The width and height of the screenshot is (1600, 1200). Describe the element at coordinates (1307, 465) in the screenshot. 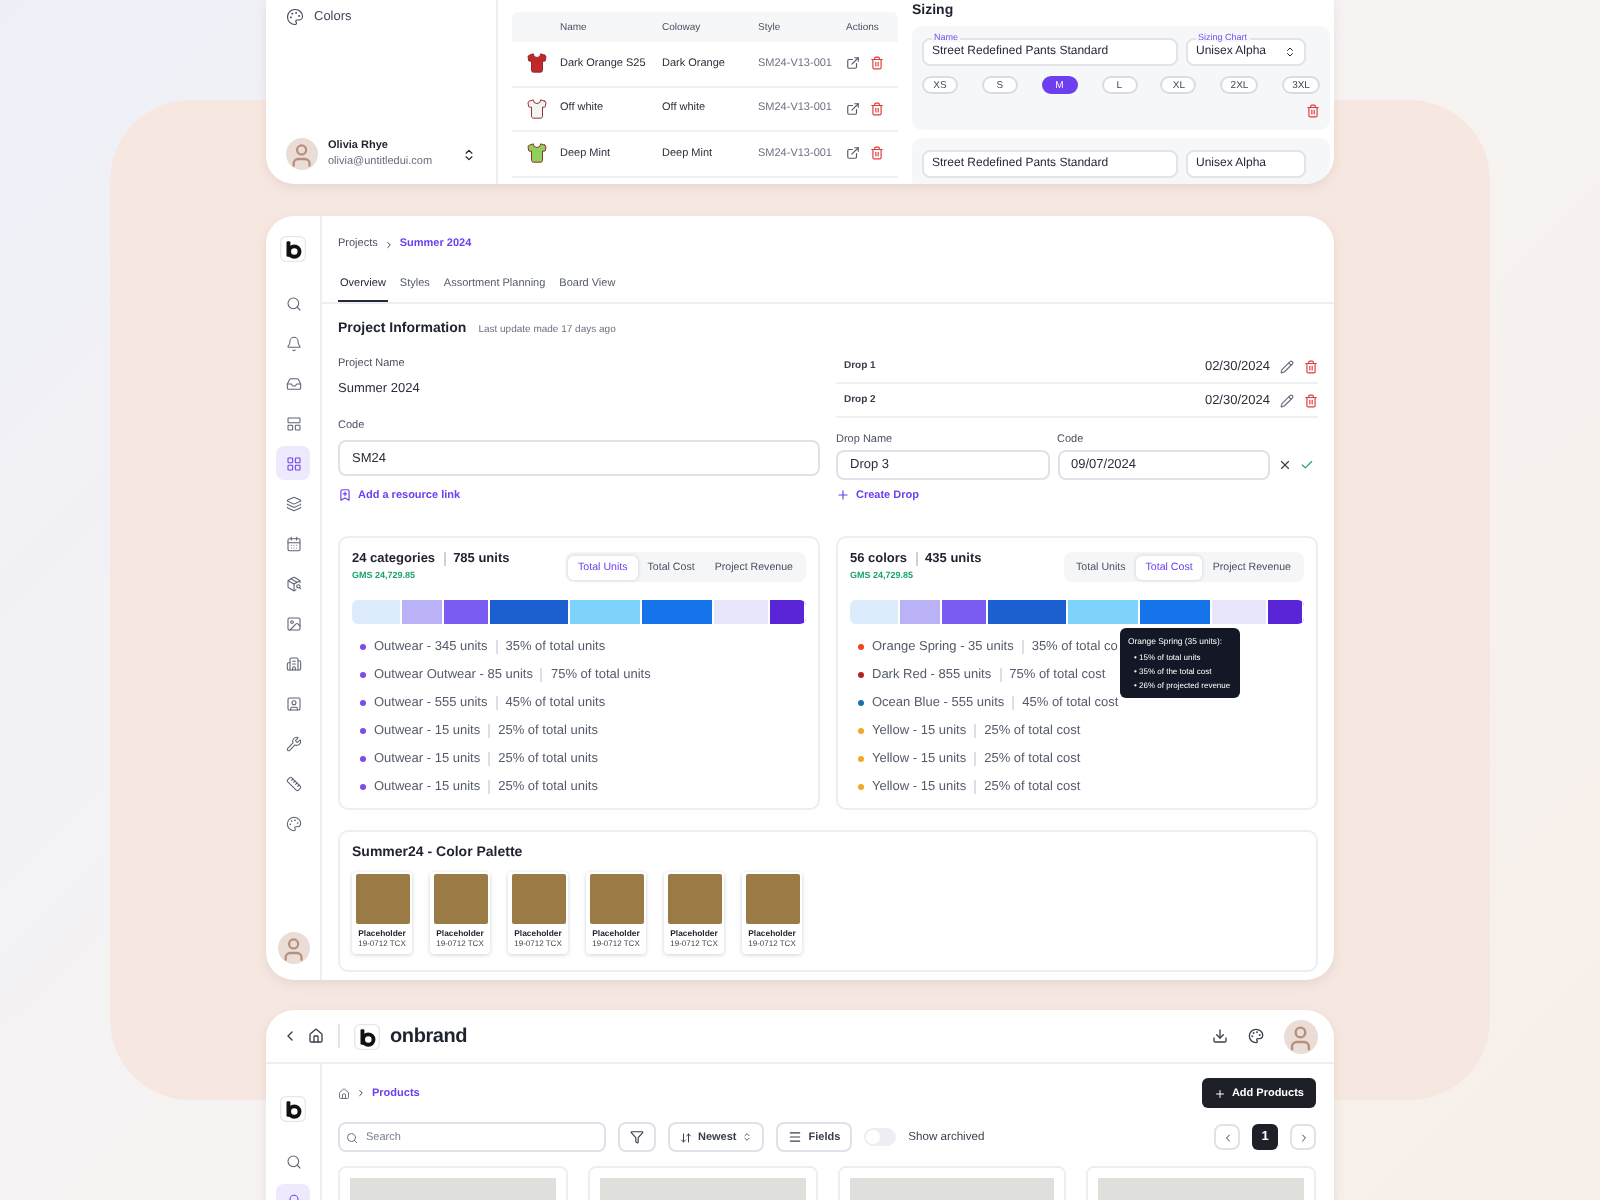

I see `check-icon` at that location.